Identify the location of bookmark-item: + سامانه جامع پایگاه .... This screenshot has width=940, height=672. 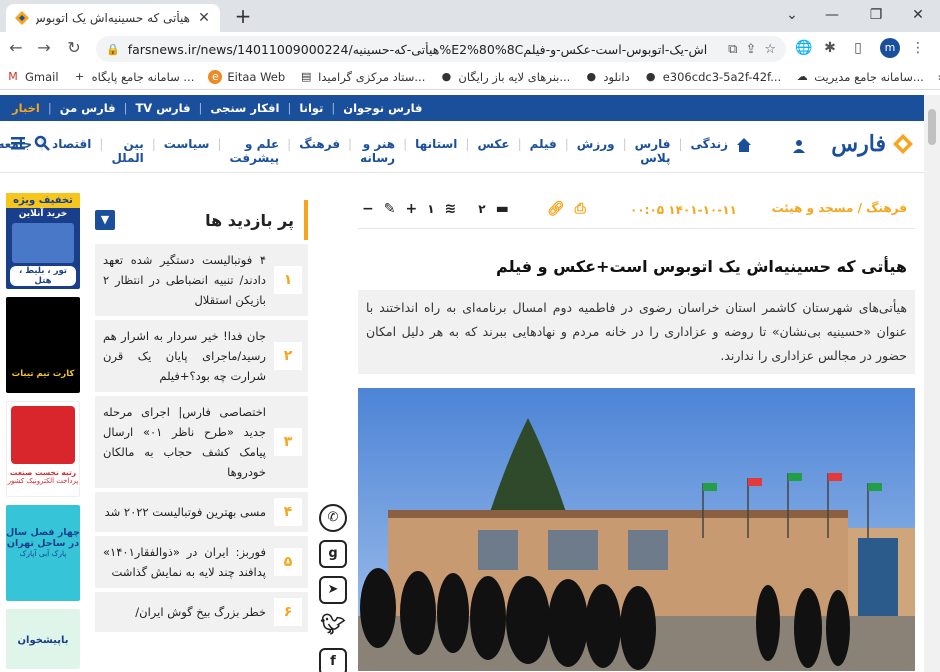
(133, 76).